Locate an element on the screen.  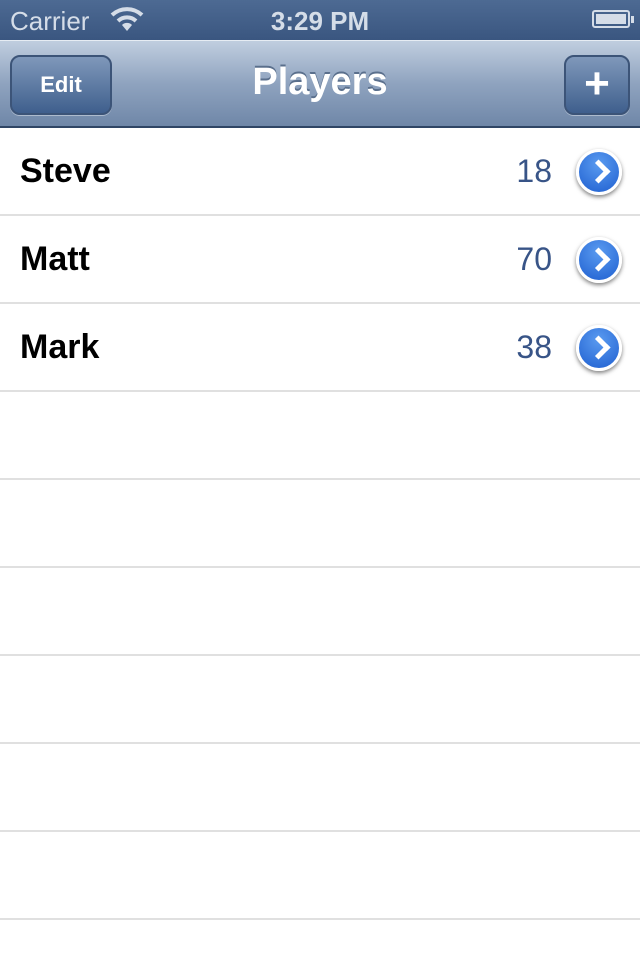
player-name: Steve is located at coordinates (65, 171).